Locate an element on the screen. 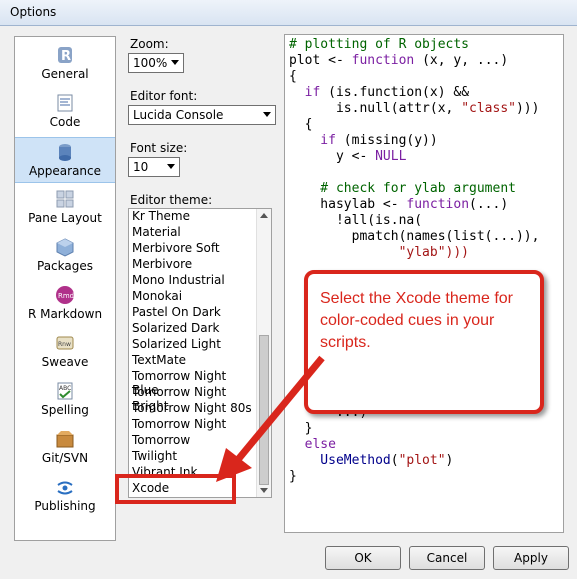  sidebar-item-r-markdown: Rmd R Markdown is located at coordinates (65, 304).